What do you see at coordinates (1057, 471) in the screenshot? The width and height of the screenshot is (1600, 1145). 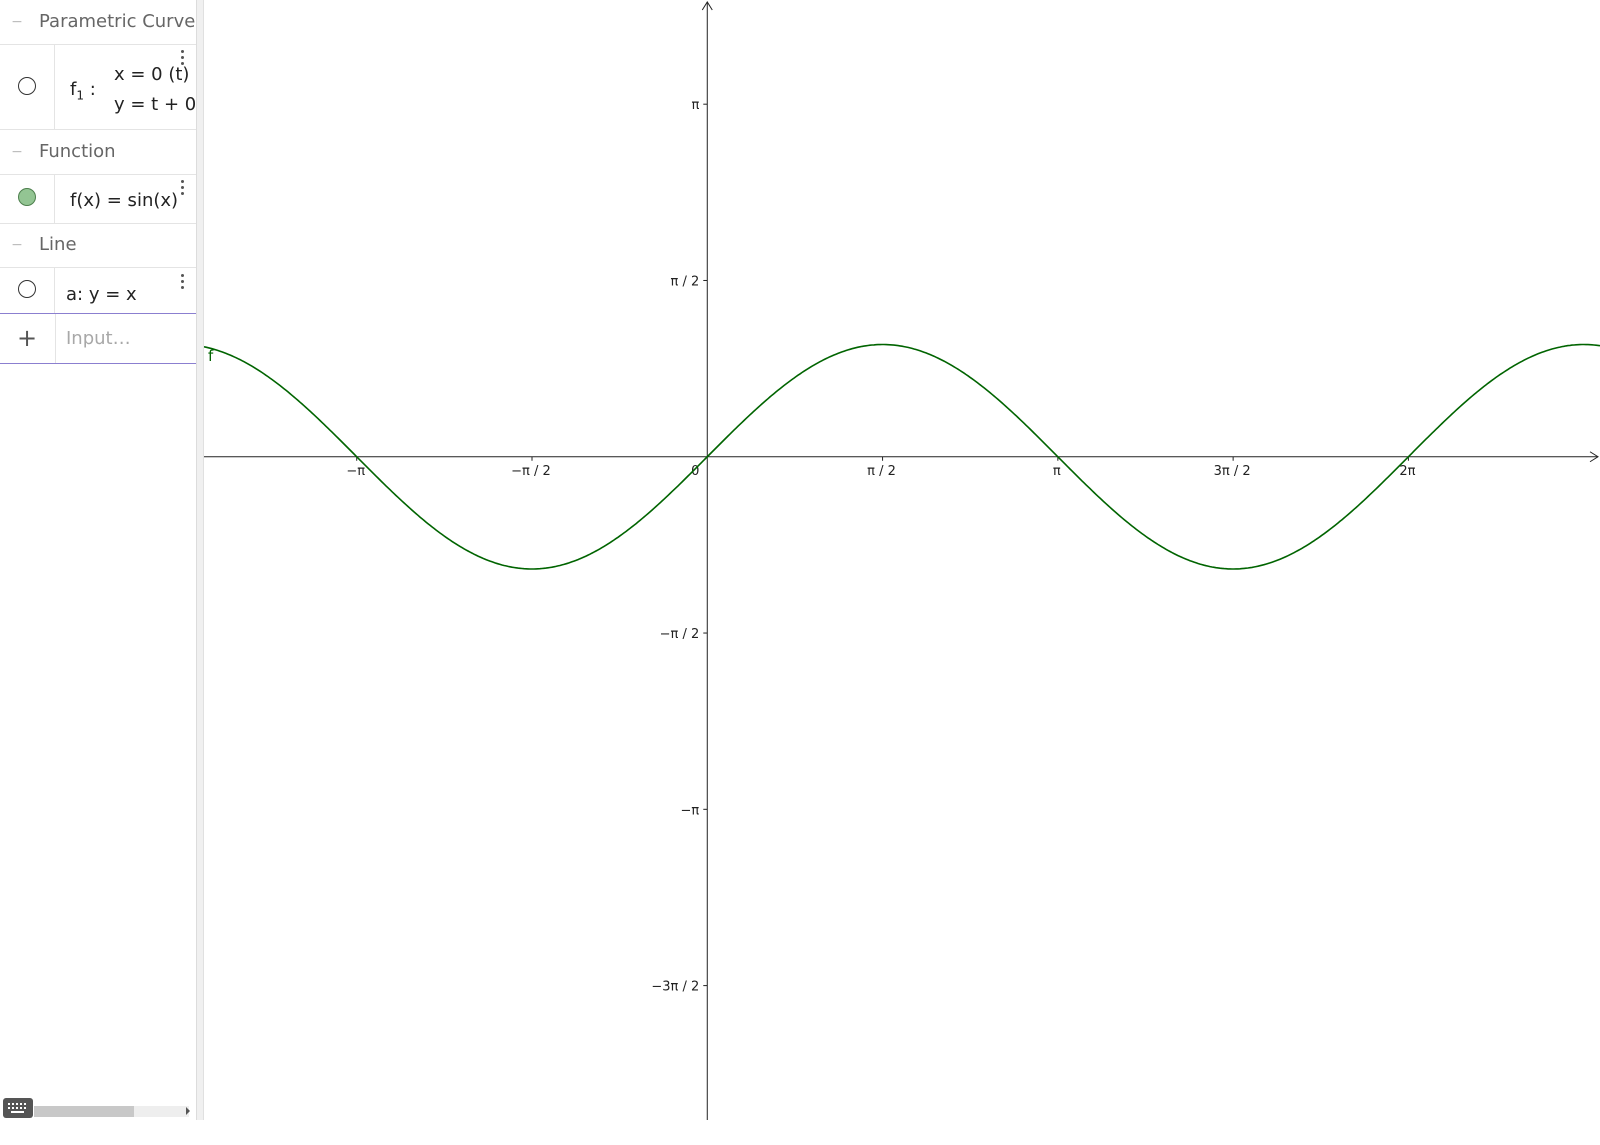 I see `x-tick-label: π` at bounding box center [1057, 471].